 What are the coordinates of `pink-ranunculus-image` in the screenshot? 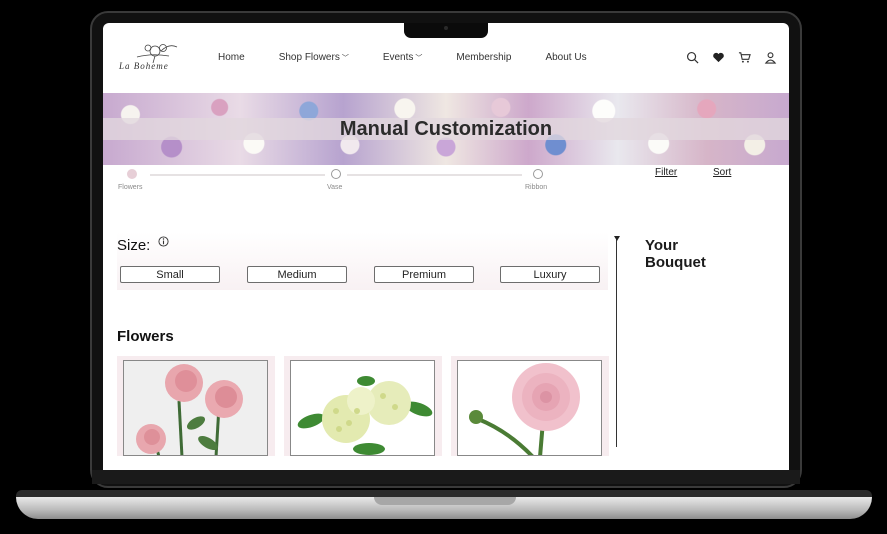 It's located at (529, 408).